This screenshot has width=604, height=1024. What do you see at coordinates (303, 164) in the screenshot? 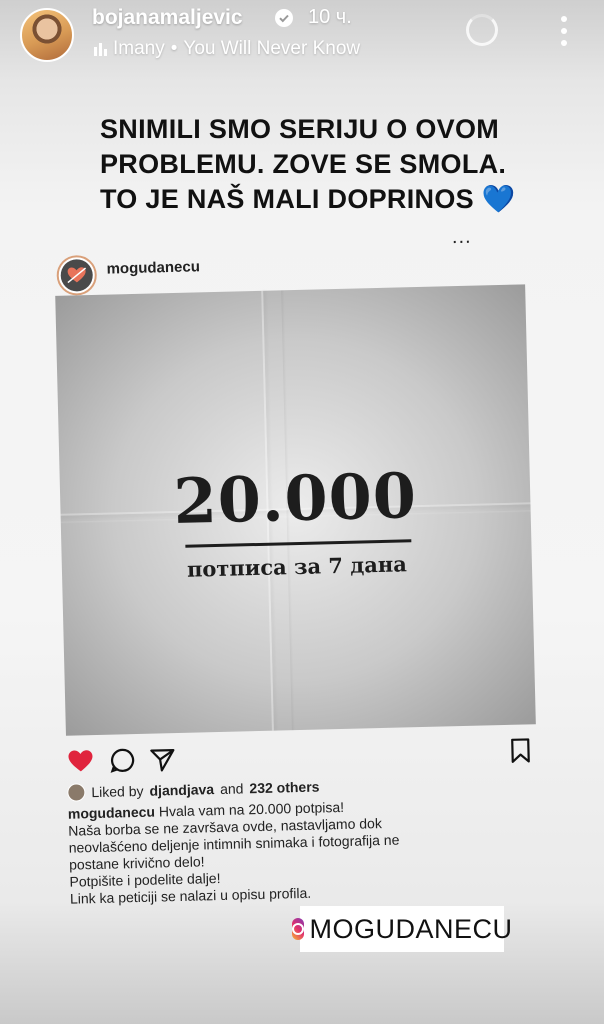
I see `caption-line: PROBLEMU. ZOVE SE SMOLA.` at bounding box center [303, 164].